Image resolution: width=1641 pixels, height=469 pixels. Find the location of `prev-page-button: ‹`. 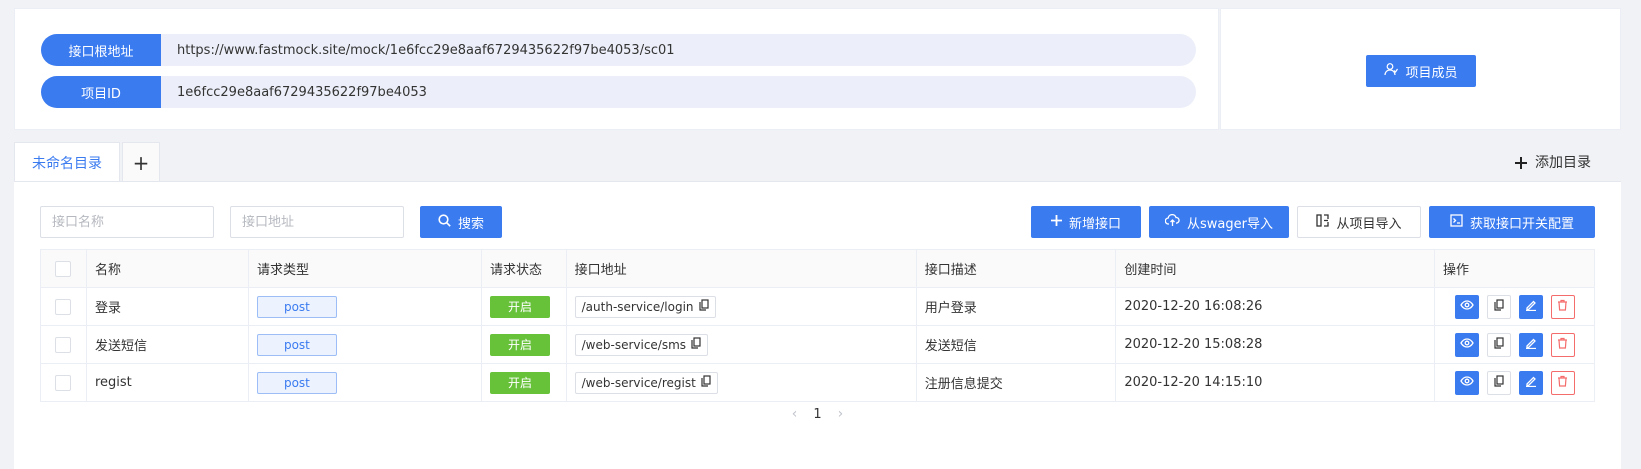

prev-page-button: ‹ is located at coordinates (795, 414).